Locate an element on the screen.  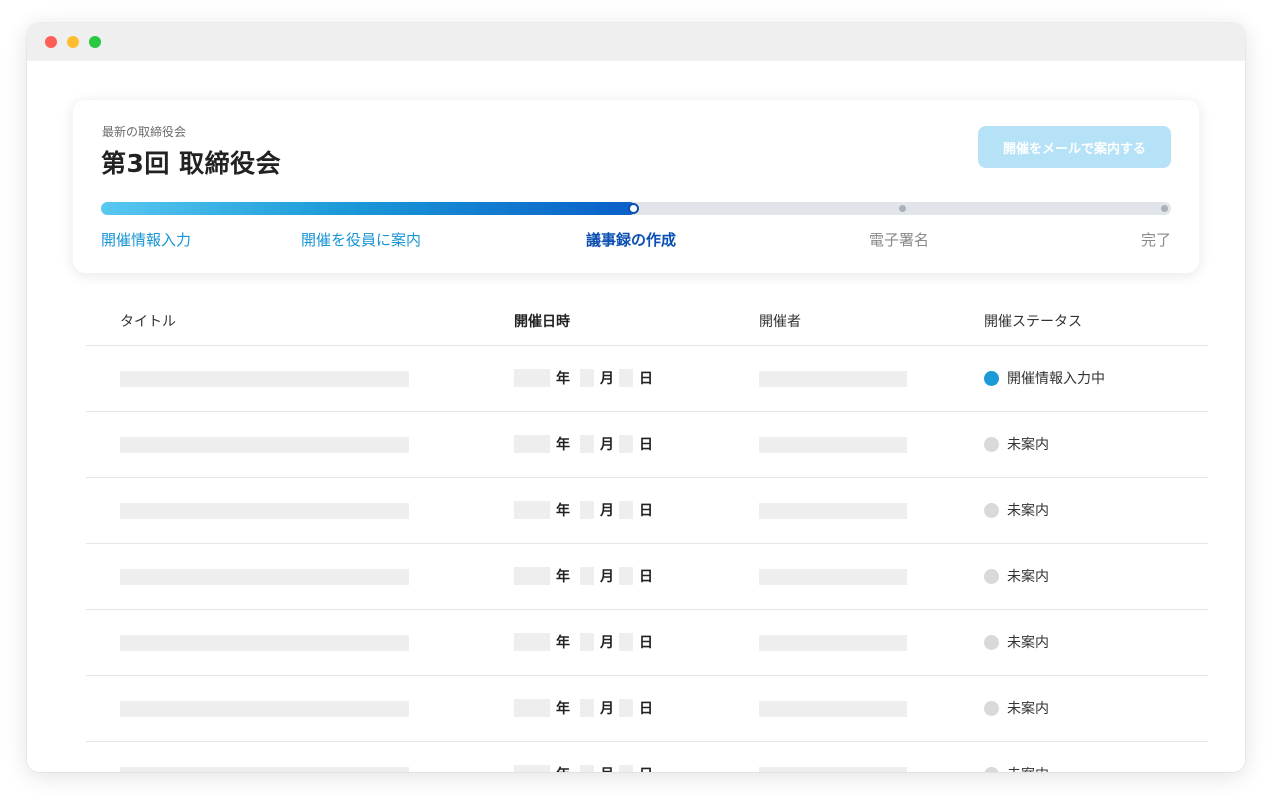
step-create-minutes: 議事録の作成 is located at coordinates (631, 240).